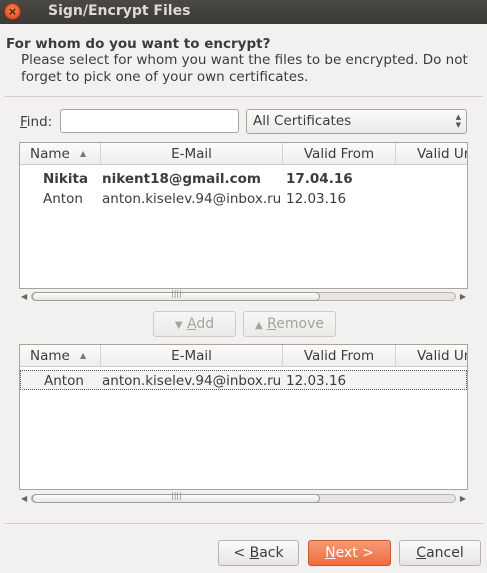 The height and width of the screenshot is (573, 487). I want to click on table-row: Nikita nikent18@gmail.com 17.04.16, so click(243, 179).